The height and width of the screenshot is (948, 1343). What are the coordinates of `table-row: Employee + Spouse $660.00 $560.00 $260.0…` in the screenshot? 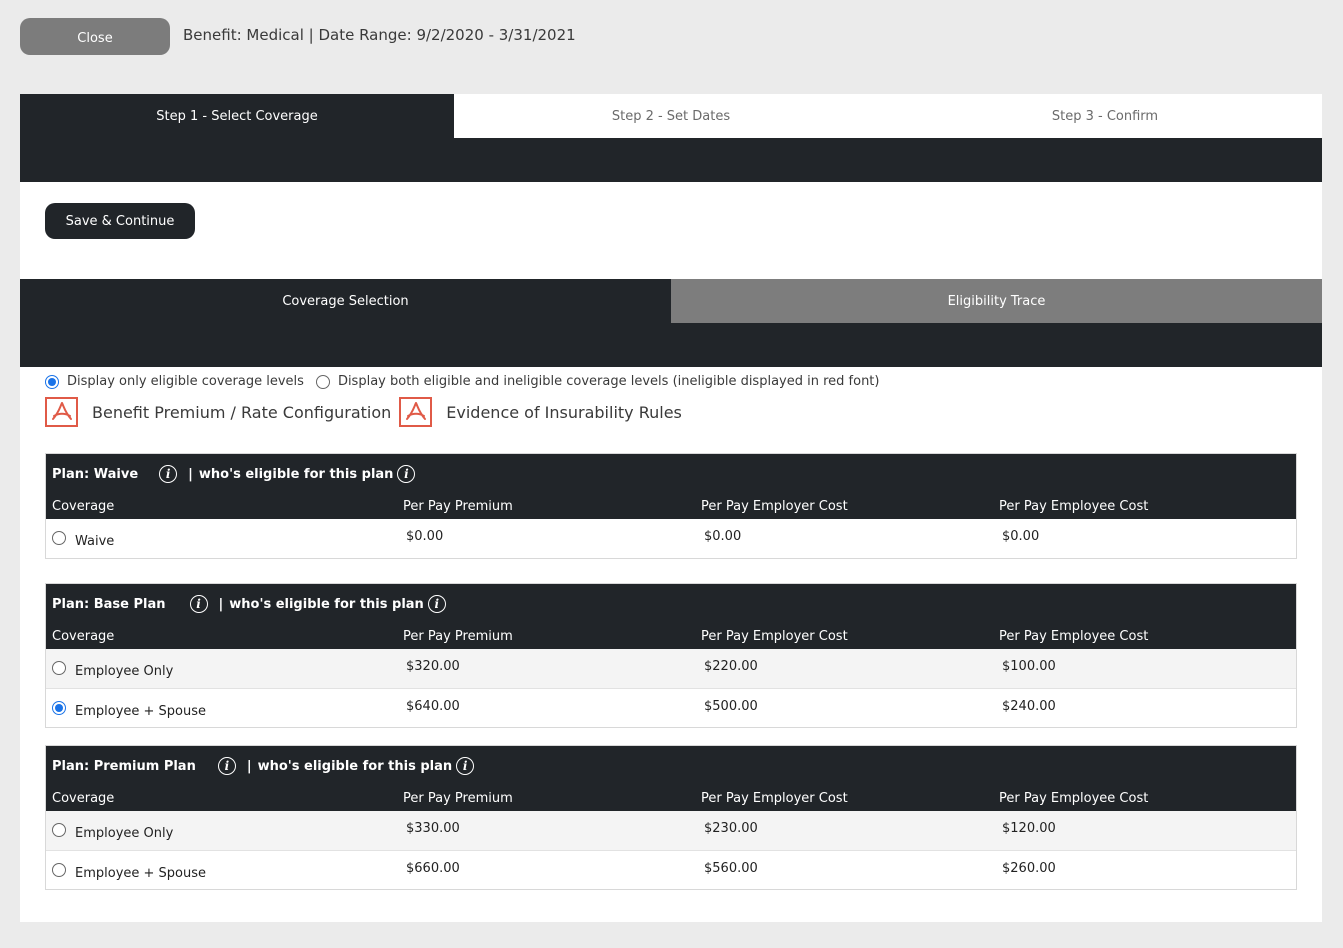 It's located at (671, 869).